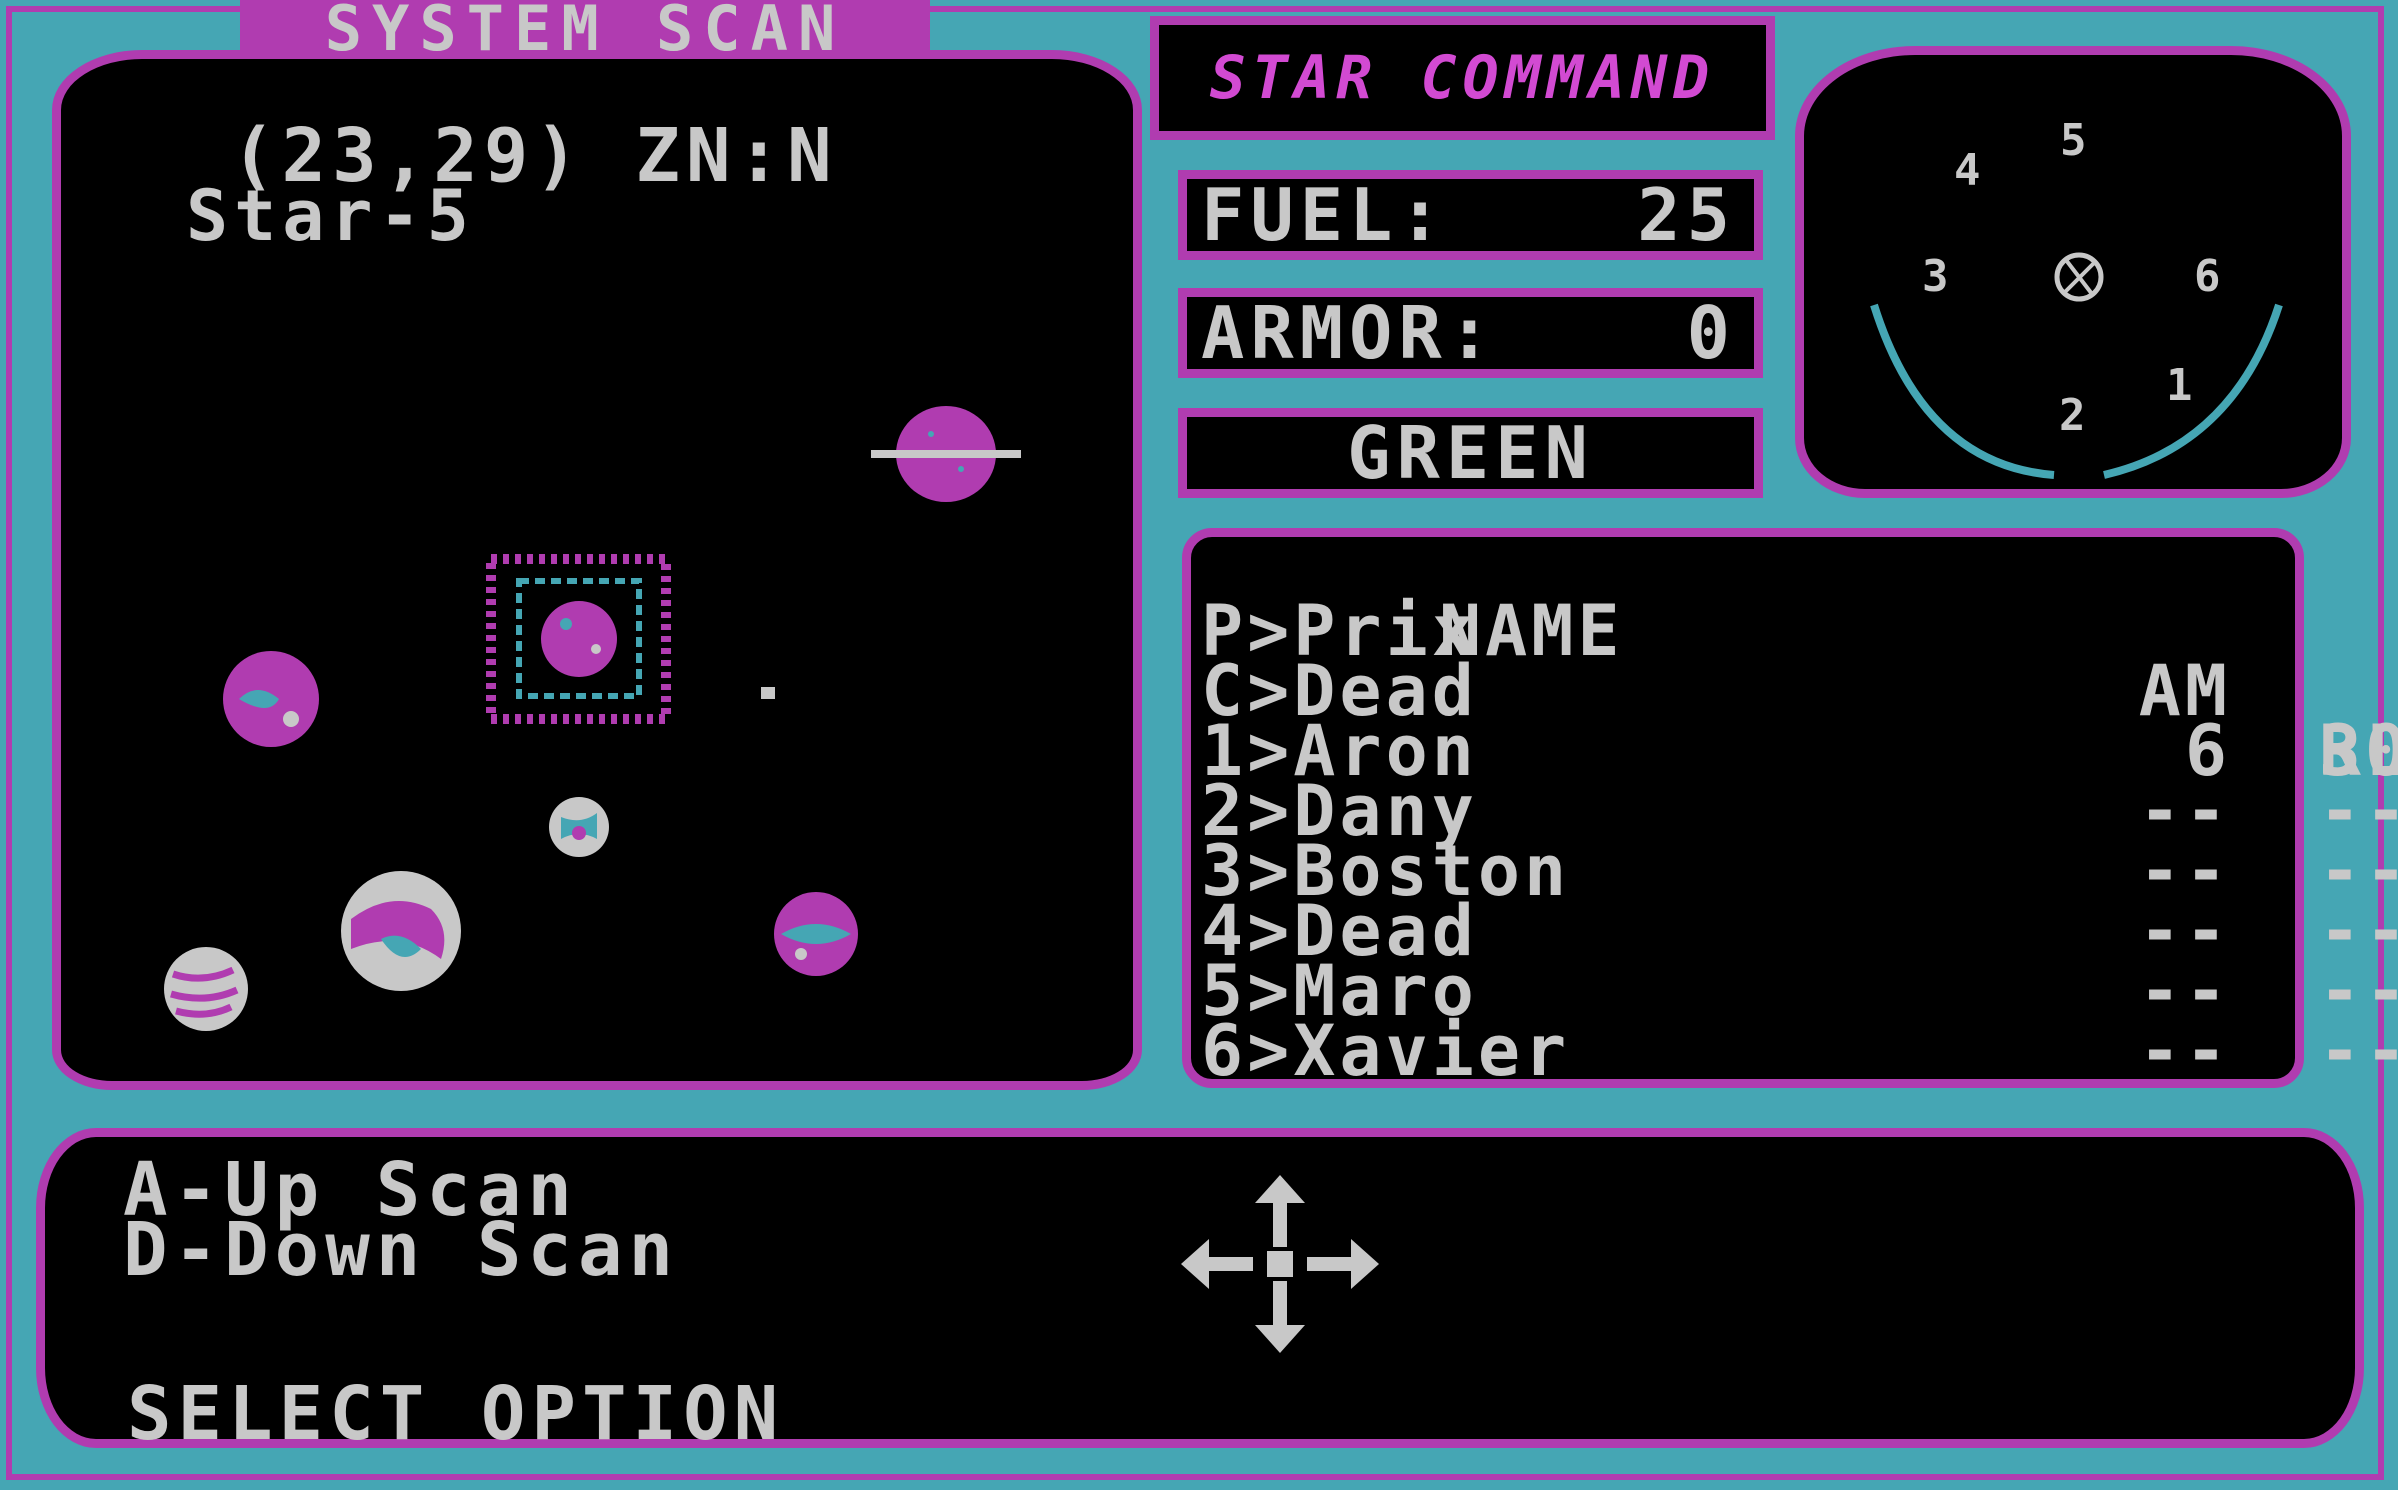  I want to click on fuel-label: FUEL:, so click(1324, 215).